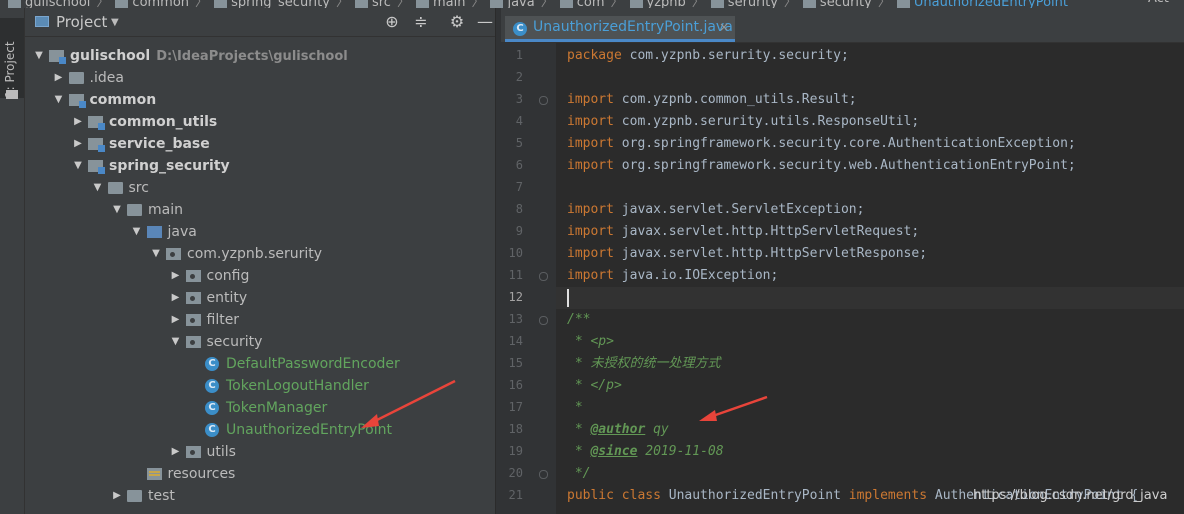 This screenshot has width=1184, height=514. I want to click on editor-tab-active: C UnauthorizedEntryPoint.java ×, so click(620, 29).